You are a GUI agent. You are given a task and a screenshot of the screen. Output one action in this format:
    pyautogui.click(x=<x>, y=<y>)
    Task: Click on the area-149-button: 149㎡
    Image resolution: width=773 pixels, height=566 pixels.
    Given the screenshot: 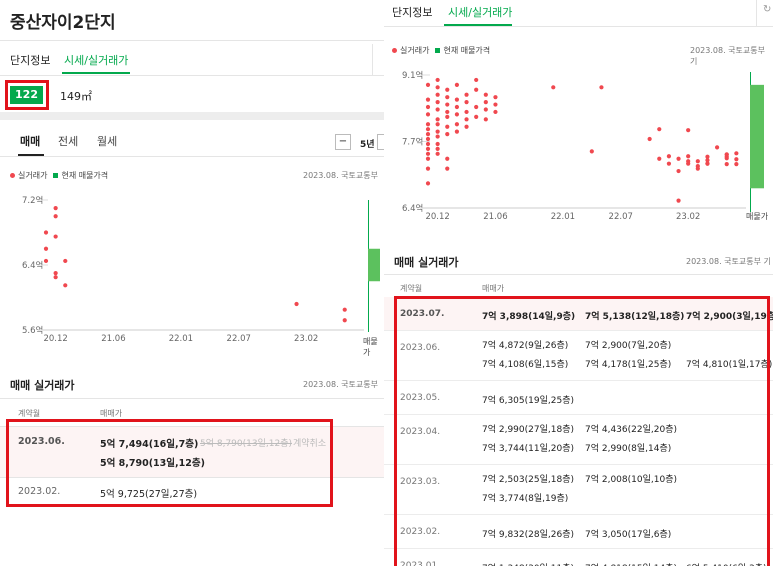 What is the action you would take?
    pyautogui.click(x=76, y=96)
    